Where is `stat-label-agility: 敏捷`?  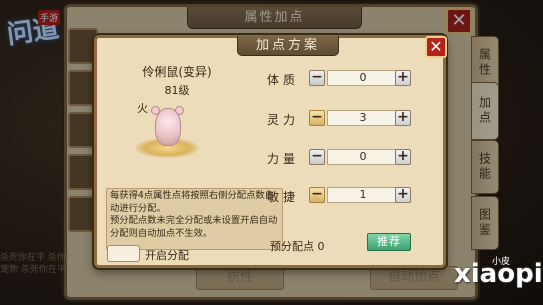
stat-label-agility: 敏捷 is located at coordinates (283, 197).